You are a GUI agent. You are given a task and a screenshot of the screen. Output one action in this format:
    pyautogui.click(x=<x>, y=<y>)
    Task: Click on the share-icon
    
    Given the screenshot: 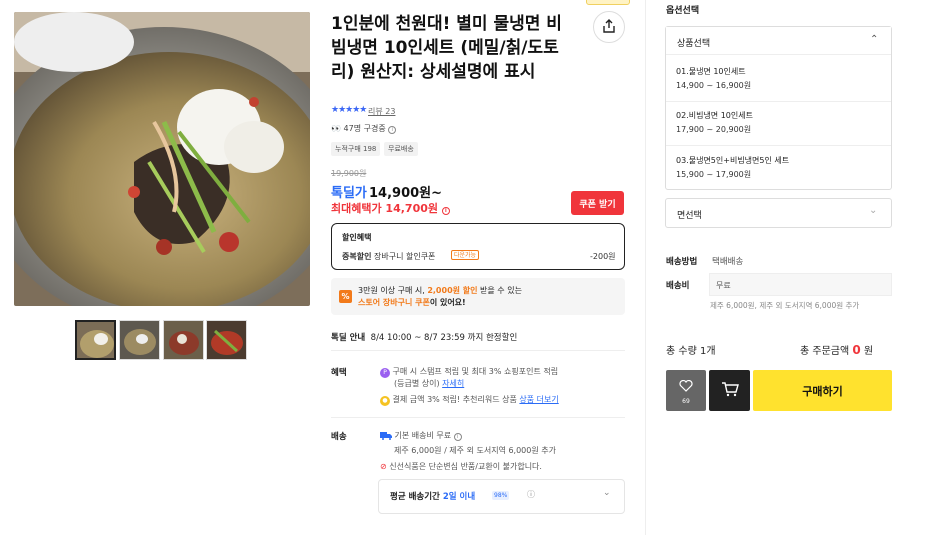 What is the action you would take?
    pyautogui.click(x=609, y=27)
    